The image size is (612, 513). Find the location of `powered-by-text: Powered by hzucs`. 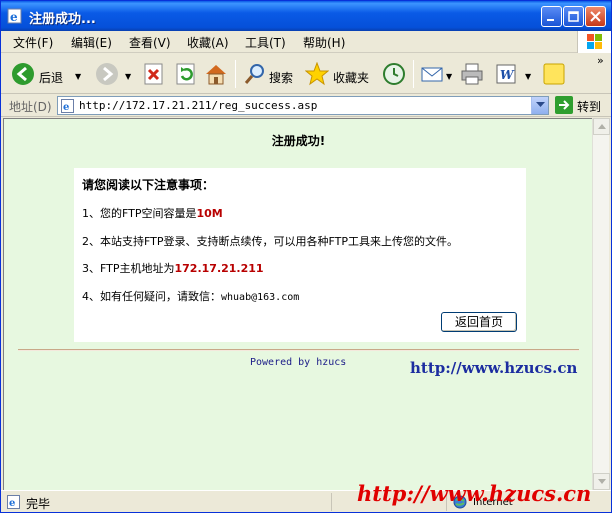

powered-by-text: Powered by hzucs is located at coordinates (298, 362).